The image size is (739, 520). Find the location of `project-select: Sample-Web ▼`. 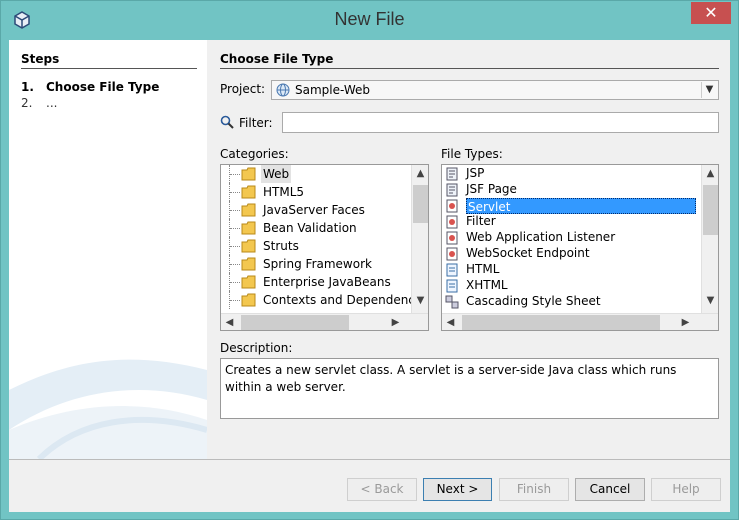

project-select: Sample-Web ▼ is located at coordinates (495, 90).